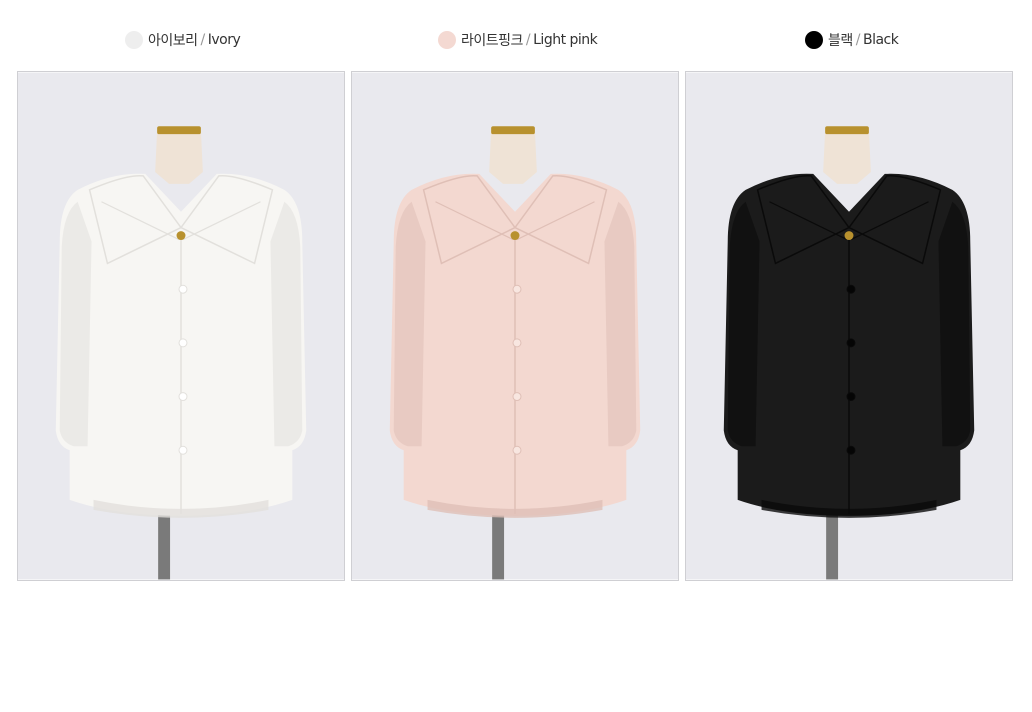  Describe the element at coordinates (173, 41) in the screenshot. I see `color-name-ko: 아이보리` at that location.